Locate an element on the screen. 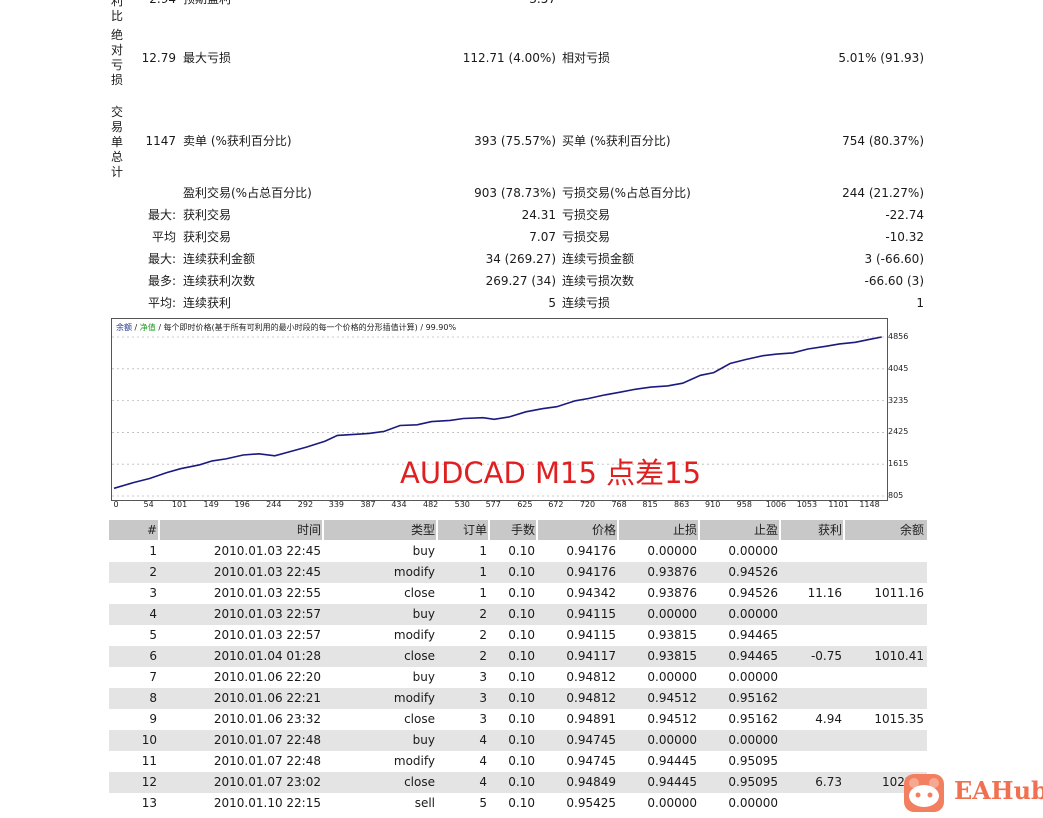 This screenshot has width=1043, height=818. header-profit: 获利 is located at coordinates (812, 530).